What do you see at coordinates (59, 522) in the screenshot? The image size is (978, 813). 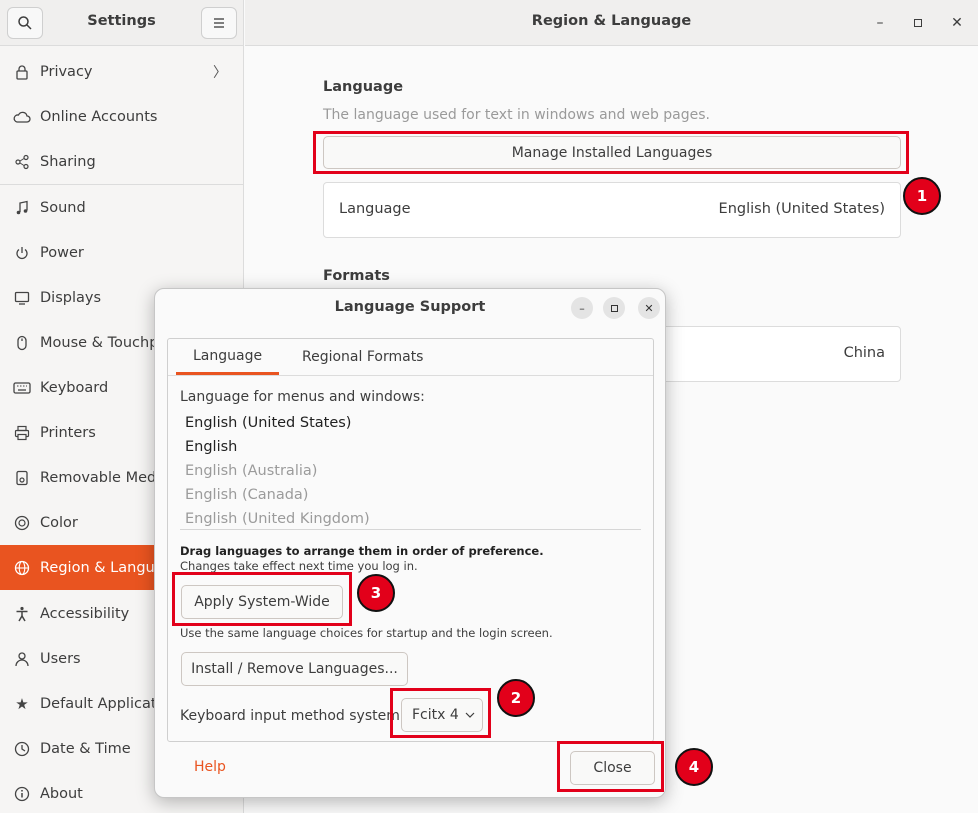 I see `sidebar-item-label: Color` at bounding box center [59, 522].